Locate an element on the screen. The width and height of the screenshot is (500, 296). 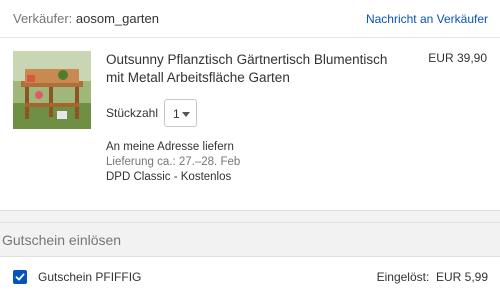
quantity-value: 1 is located at coordinates (176, 114).